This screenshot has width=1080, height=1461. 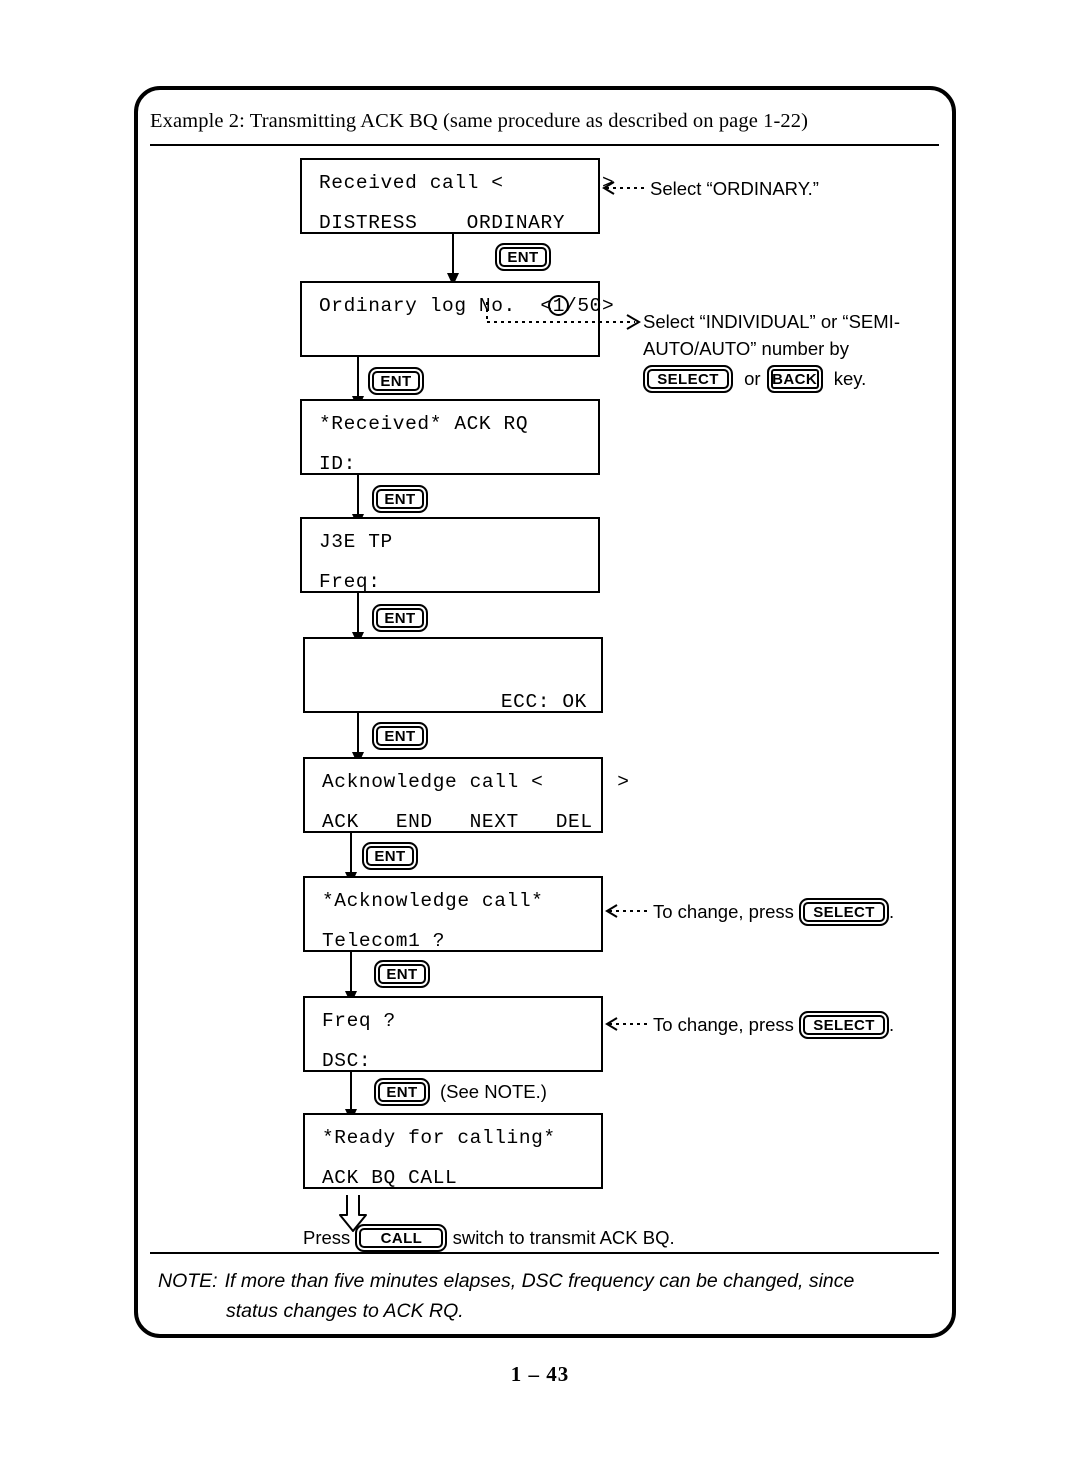 I want to click on lcd-line: DISTRESS ORDINARY, so click(x=442, y=223).